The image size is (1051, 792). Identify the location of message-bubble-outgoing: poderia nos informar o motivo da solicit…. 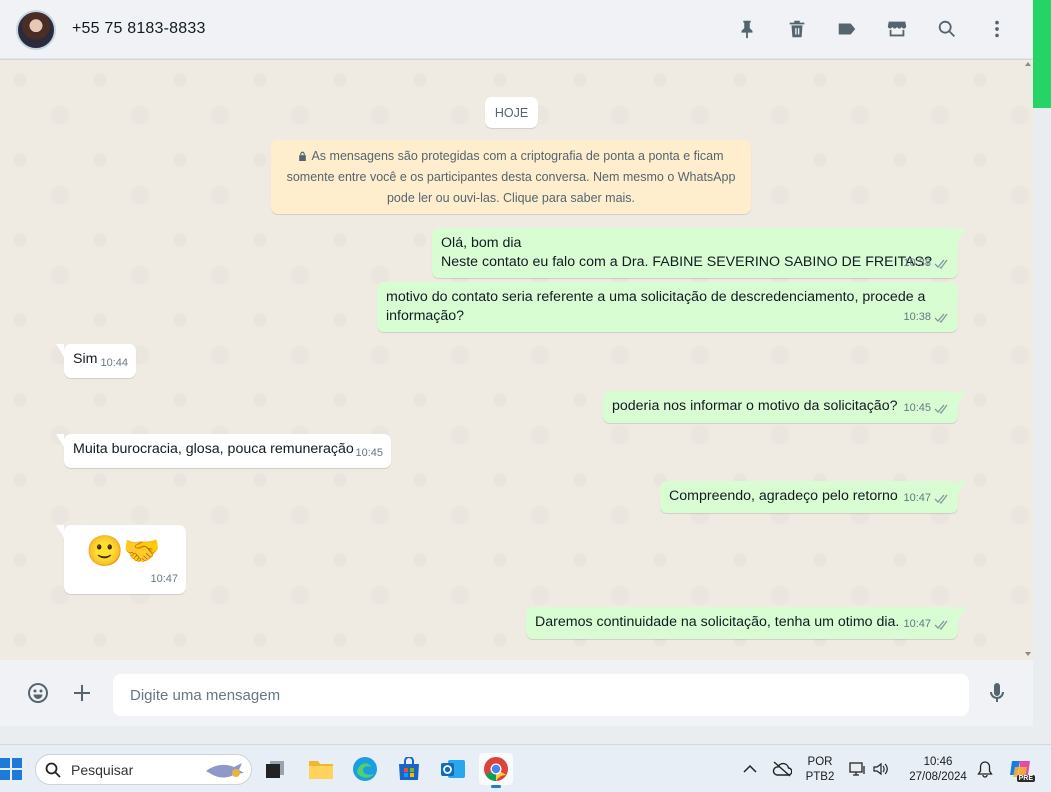
(784, 407).